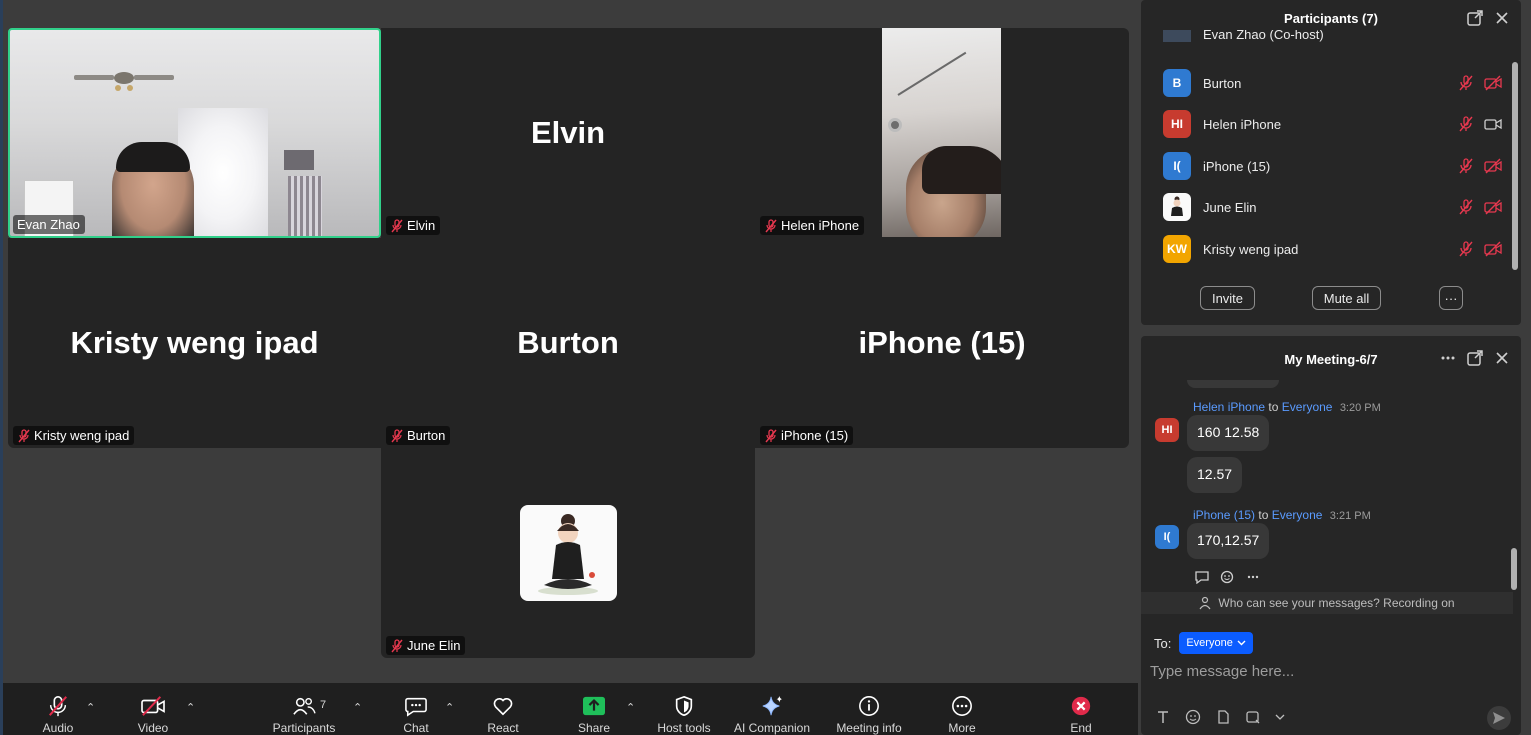 Image resolution: width=1531 pixels, height=735 pixels. I want to click on participants-options-chevron-icon: ⌃, so click(357, 707).